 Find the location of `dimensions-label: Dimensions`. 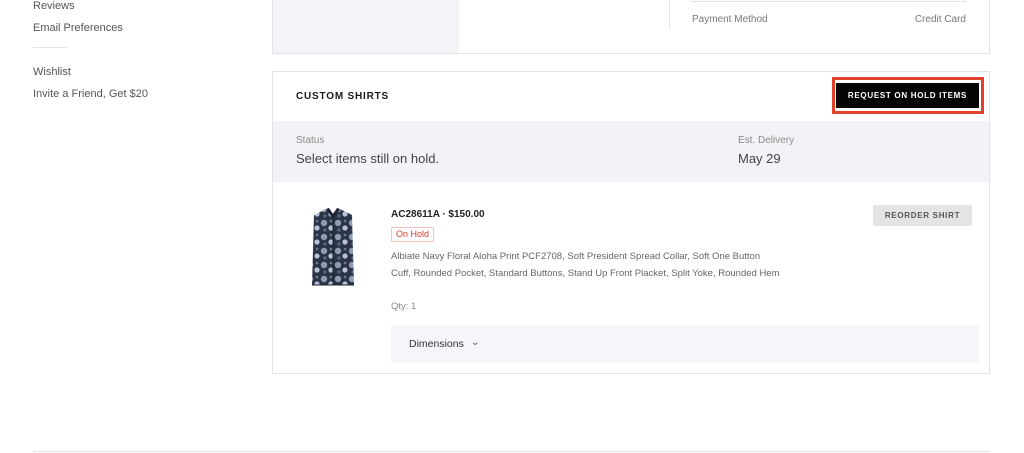

dimensions-label: Dimensions is located at coordinates (436, 344).